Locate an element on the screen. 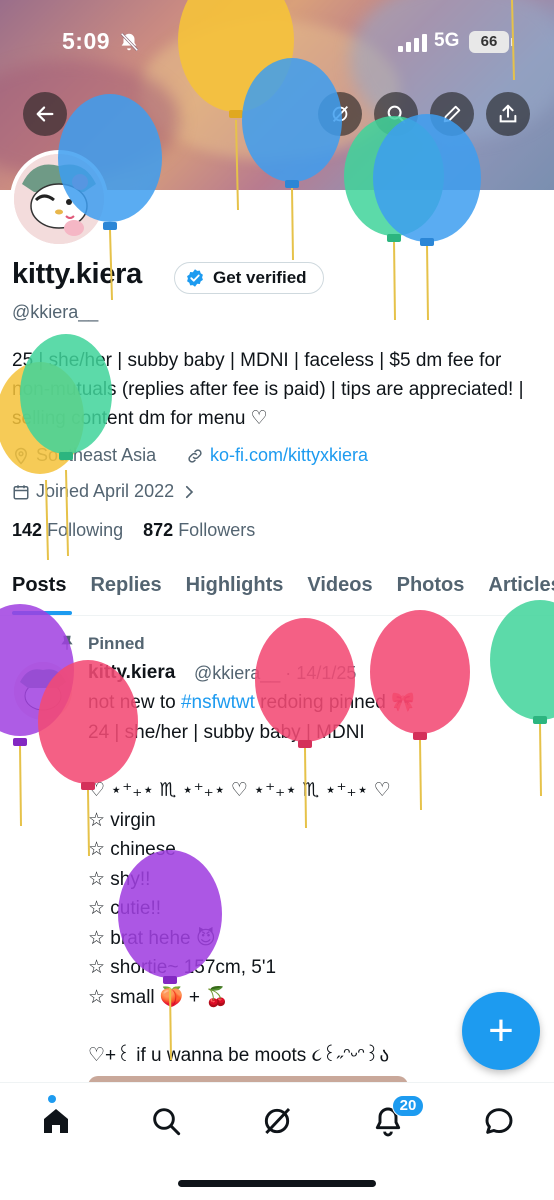 This screenshot has height=1200, width=554. bell-off-icon is located at coordinates (129, 42).